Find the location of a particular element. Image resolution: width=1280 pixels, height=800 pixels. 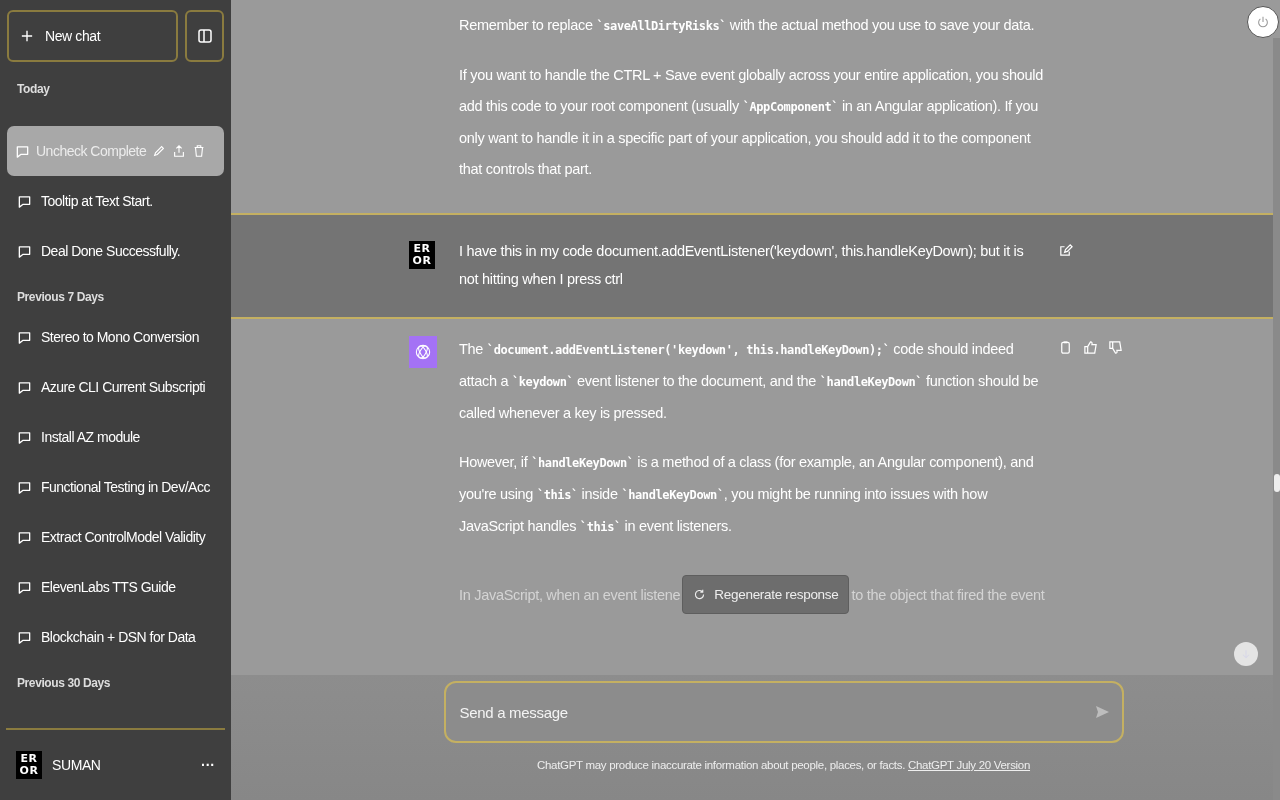

more-options-icon: ··· is located at coordinates (208, 765).